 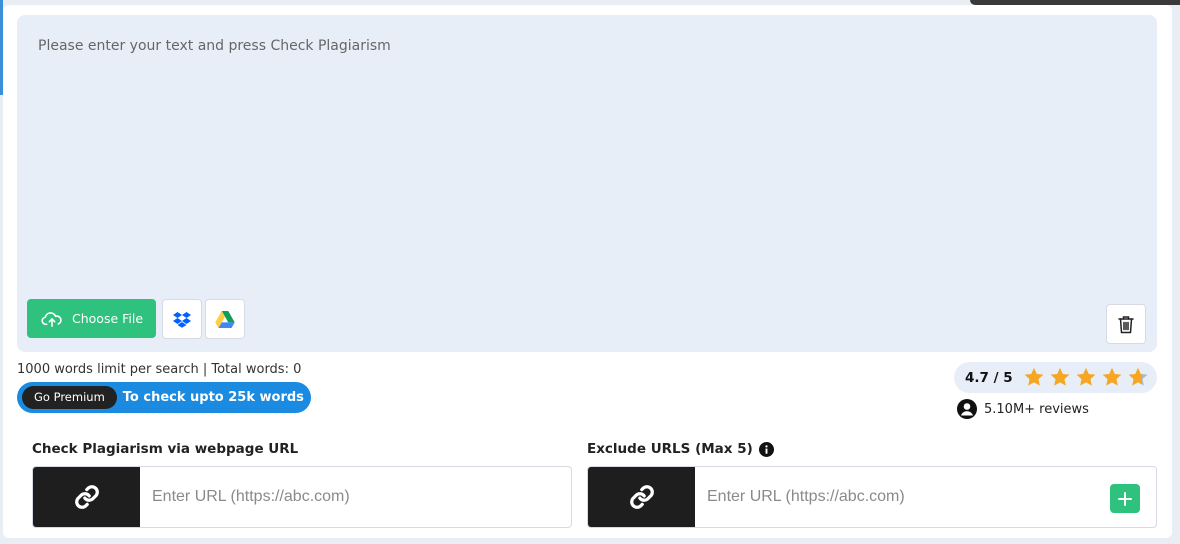 I want to click on go-premium-tag: Go Premium, so click(x=69, y=397).